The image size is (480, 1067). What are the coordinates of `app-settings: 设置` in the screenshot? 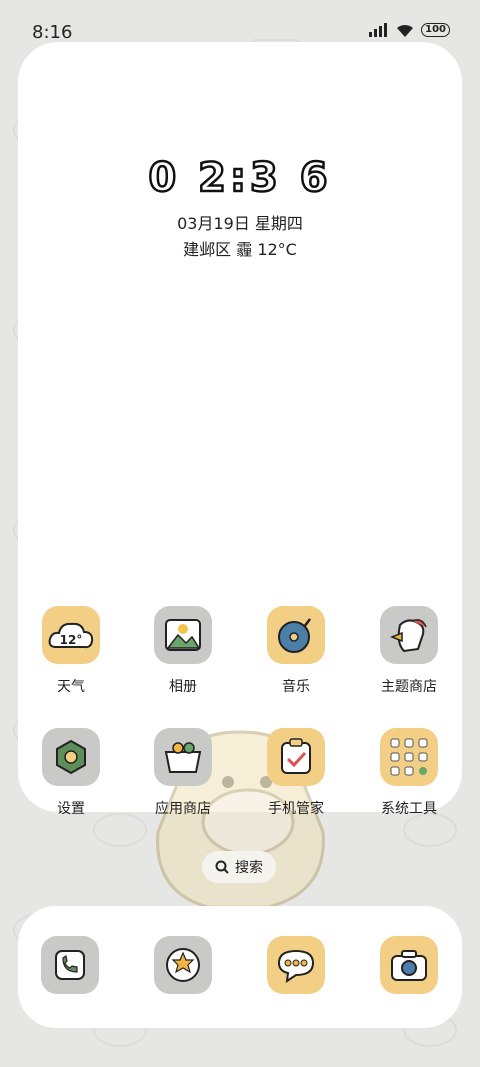 It's located at (71, 773).